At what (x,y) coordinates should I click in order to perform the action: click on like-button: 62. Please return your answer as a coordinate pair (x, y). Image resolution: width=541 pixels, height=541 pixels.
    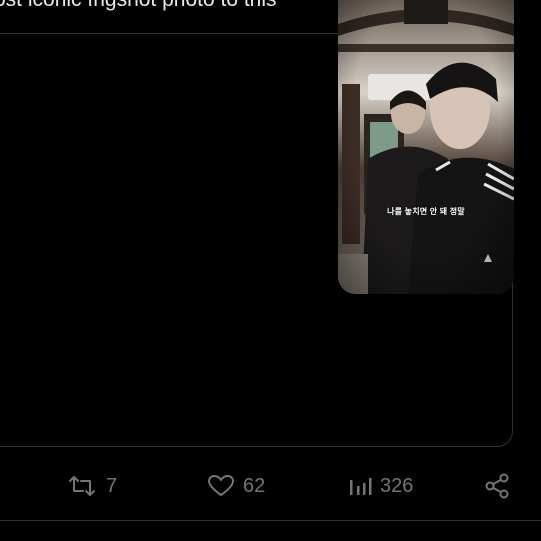
    Looking at the image, I should click on (236, 486).